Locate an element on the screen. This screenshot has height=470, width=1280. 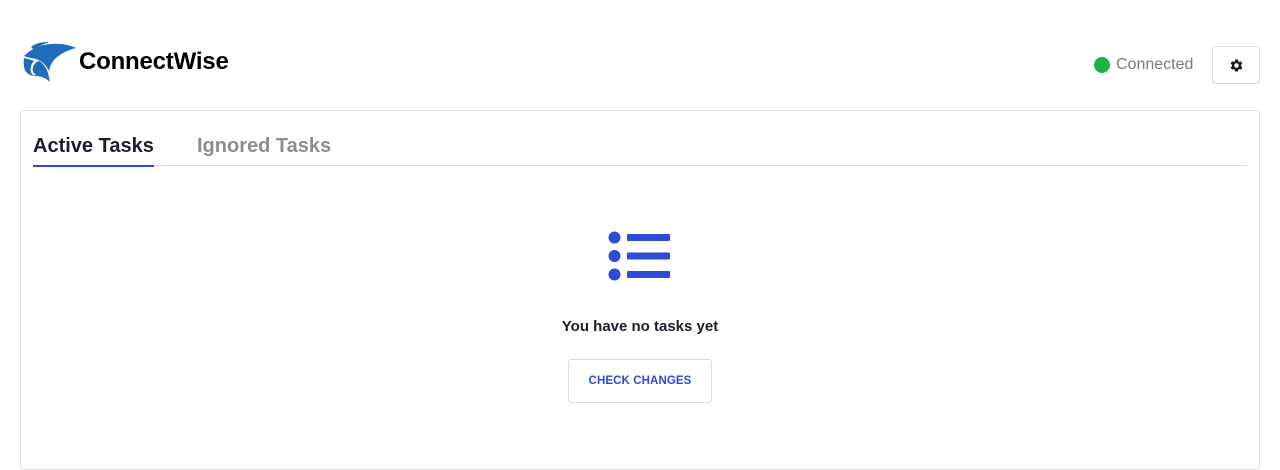
brand-name: ConnectWise is located at coordinates (154, 61).